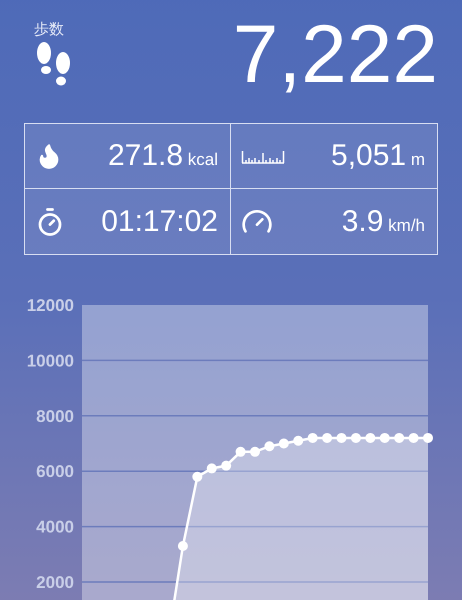 The width and height of the screenshot is (462, 600). Describe the element at coordinates (55, 527) in the screenshot. I see `y-axis-label: 4000` at that location.